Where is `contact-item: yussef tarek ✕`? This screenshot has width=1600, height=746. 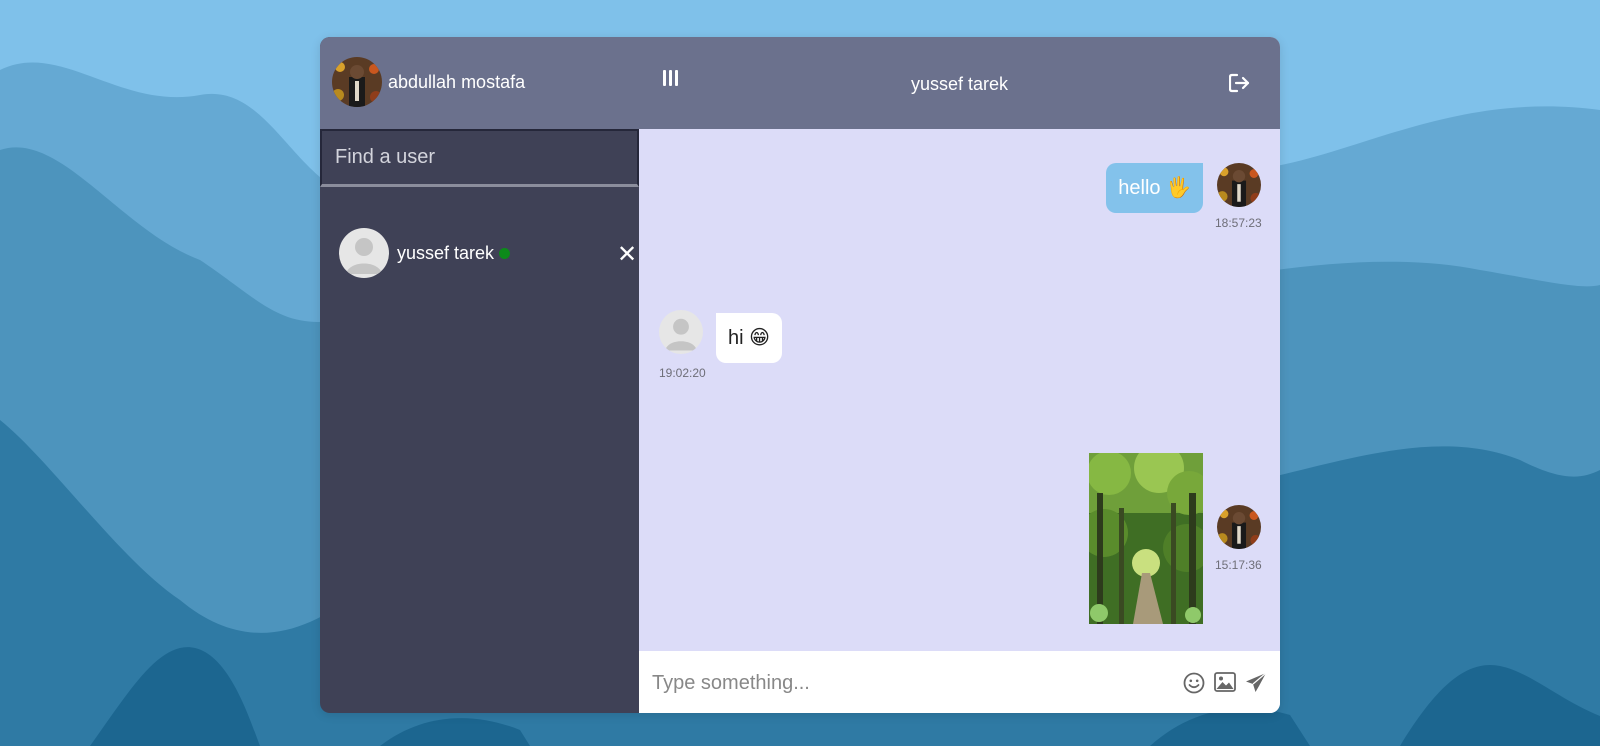
contact-item: yussef tarek ✕ is located at coordinates (479, 258).